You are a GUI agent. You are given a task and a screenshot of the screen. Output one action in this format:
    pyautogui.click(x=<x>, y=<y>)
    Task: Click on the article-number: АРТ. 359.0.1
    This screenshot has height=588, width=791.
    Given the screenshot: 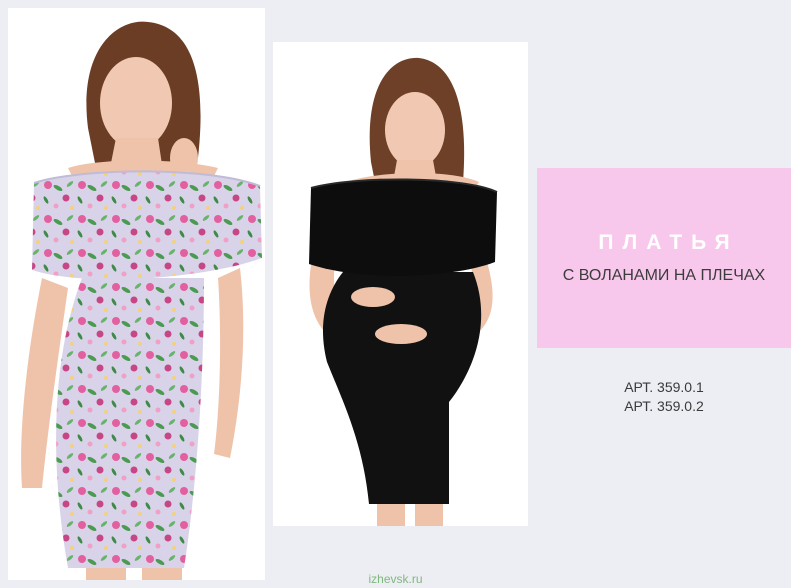 What is the action you would take?
    pyautogui.click(x=664, y=387)
    